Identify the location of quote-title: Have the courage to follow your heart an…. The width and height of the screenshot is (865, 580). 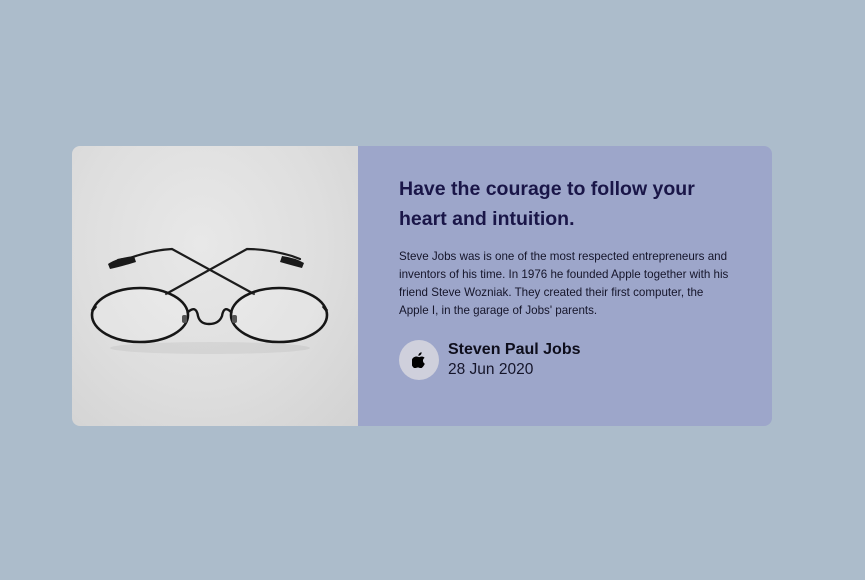
(547, 204).